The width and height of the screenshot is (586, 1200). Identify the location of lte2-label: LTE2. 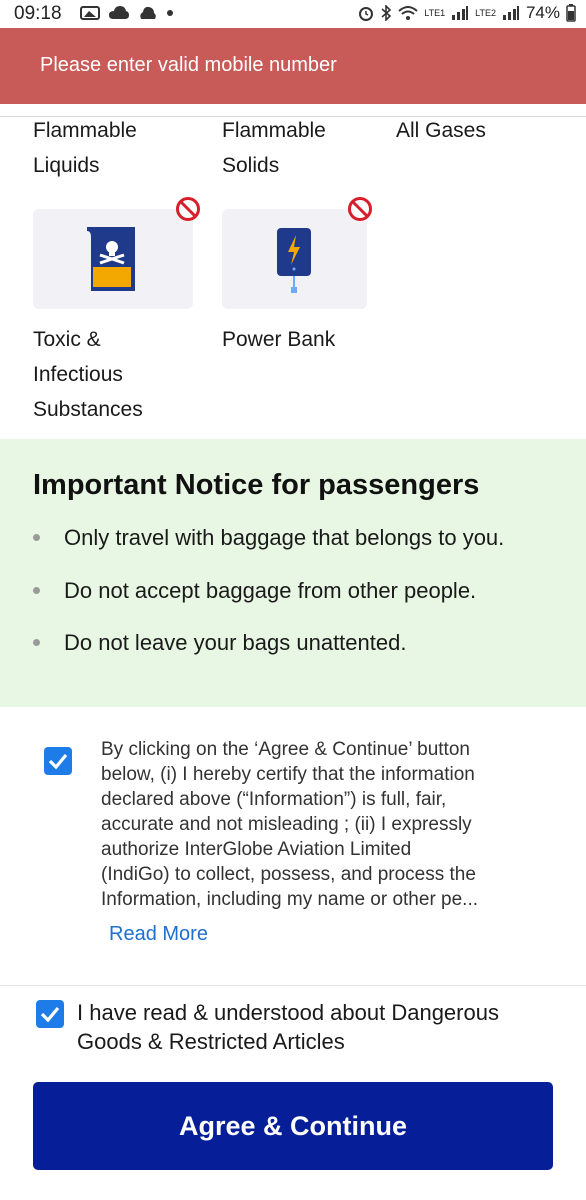
(485, 12).